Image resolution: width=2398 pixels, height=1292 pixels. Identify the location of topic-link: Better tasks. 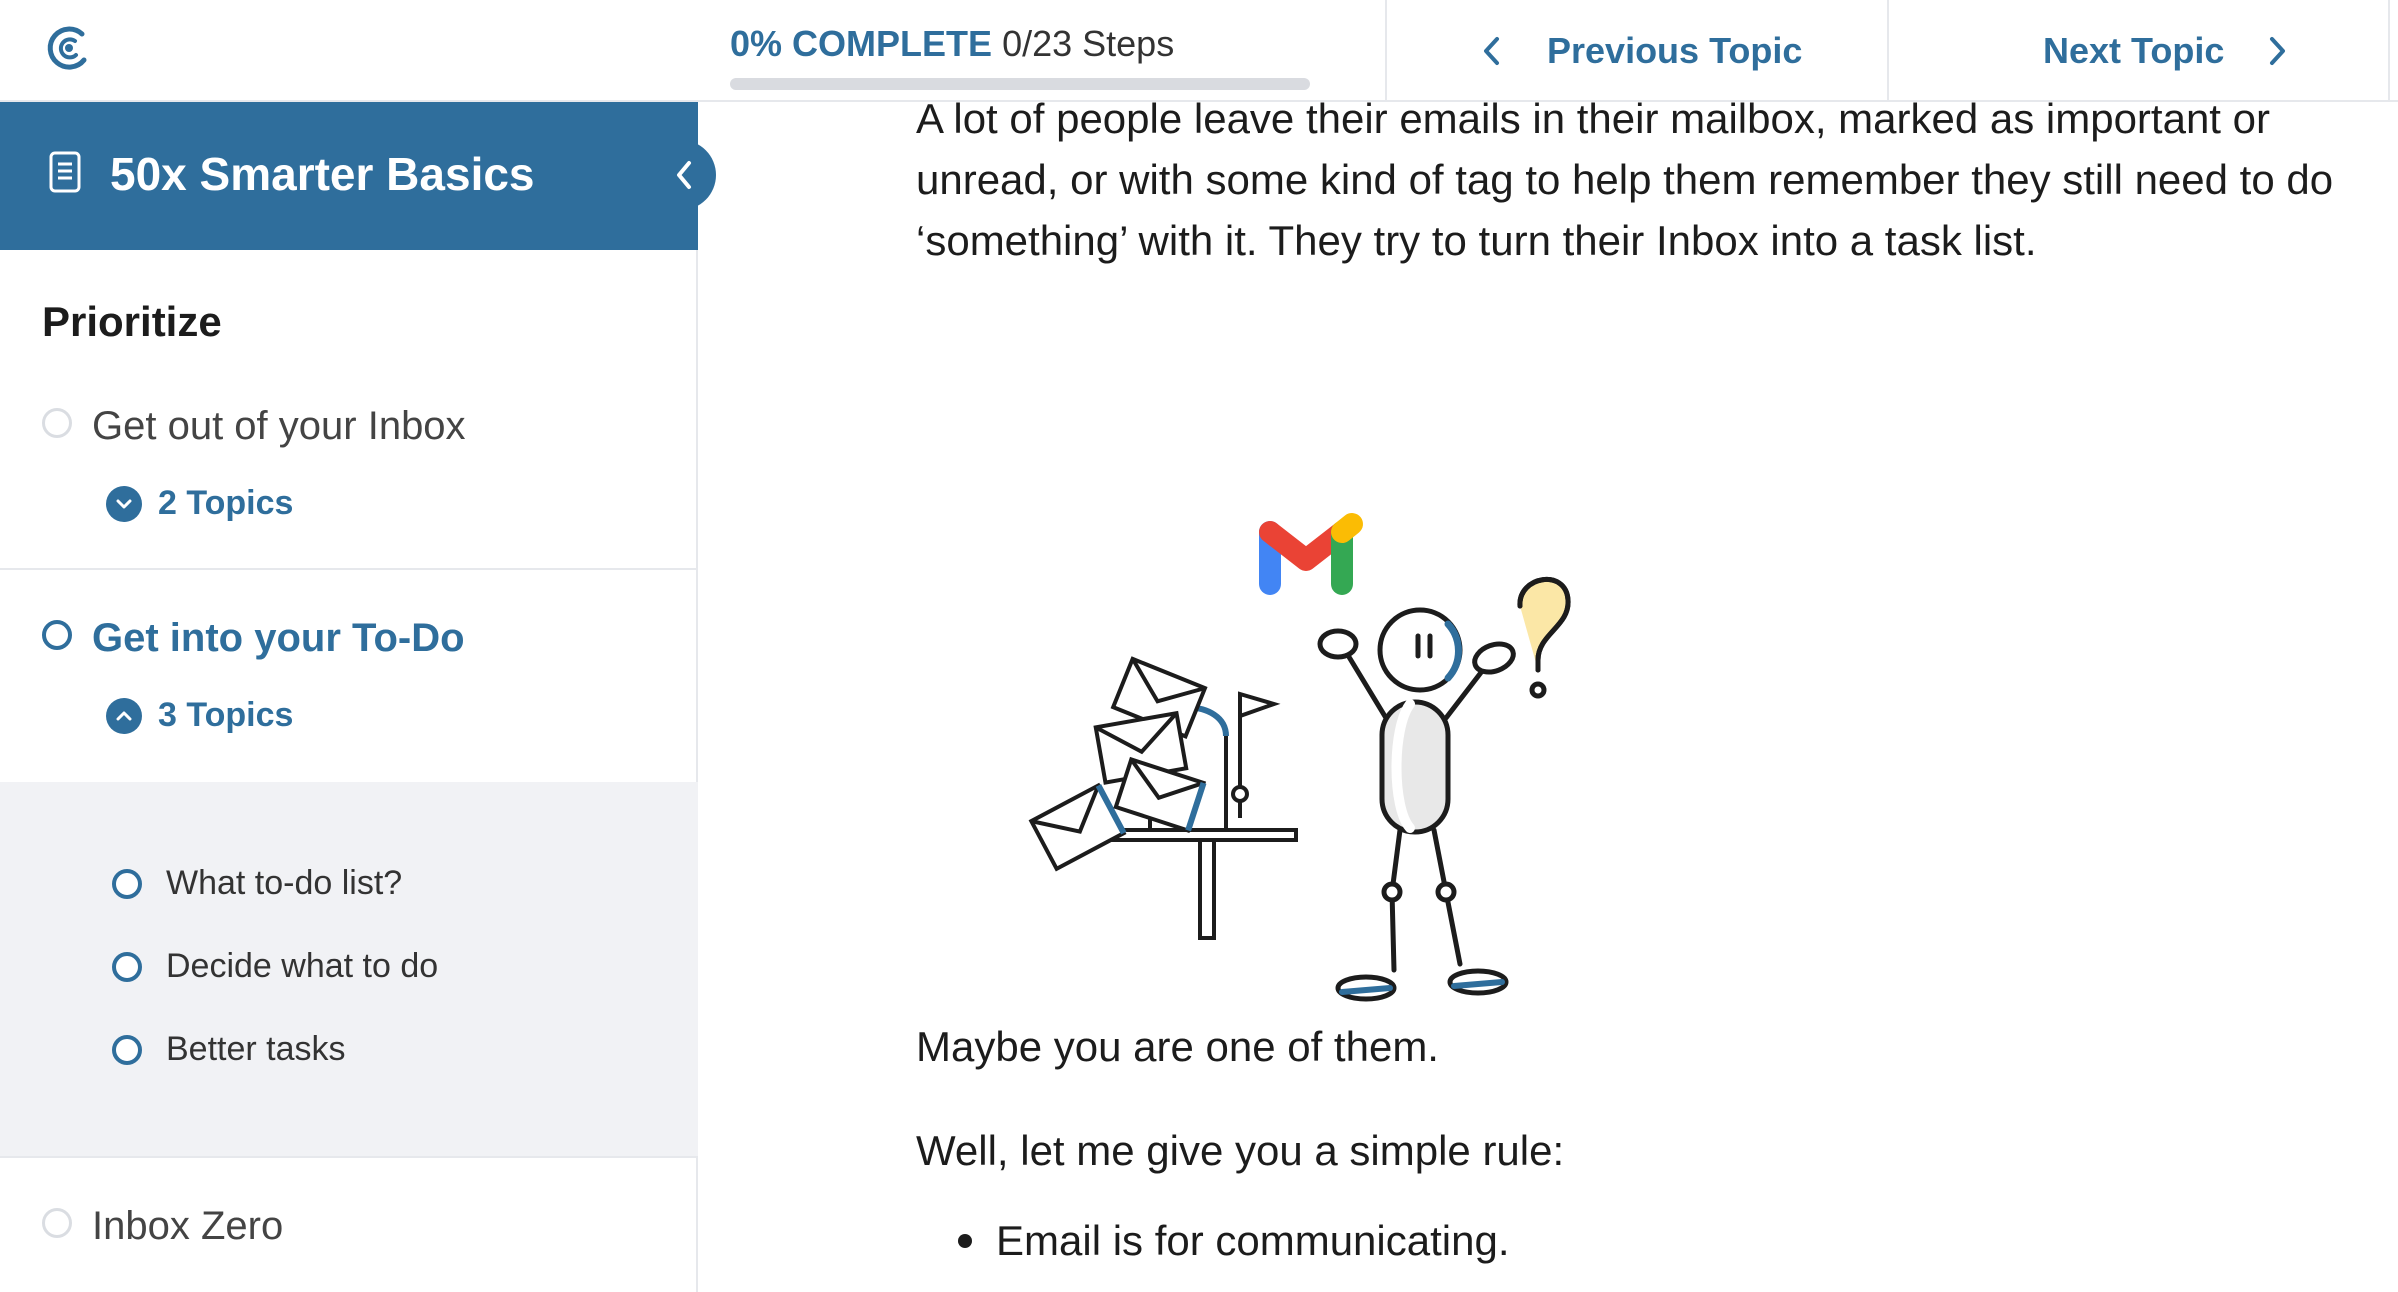
(229, 1049).